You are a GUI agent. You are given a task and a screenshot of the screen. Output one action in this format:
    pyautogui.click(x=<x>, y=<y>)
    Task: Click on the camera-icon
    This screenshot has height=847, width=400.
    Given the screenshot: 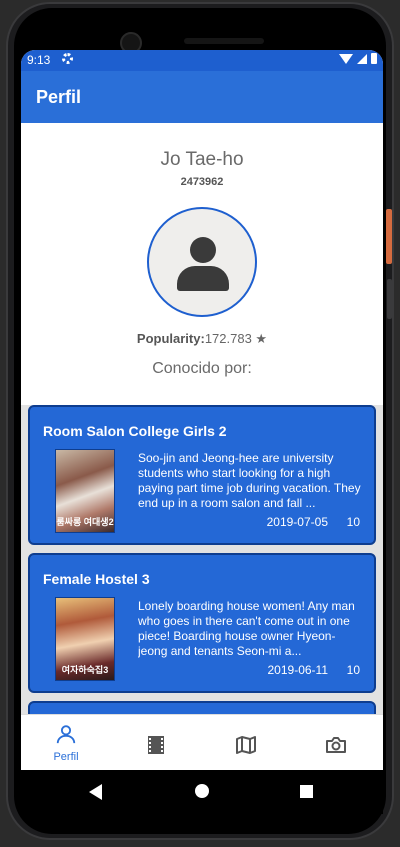 What is the action you would take?
    pyautogui.click(x=336, y=745)
    